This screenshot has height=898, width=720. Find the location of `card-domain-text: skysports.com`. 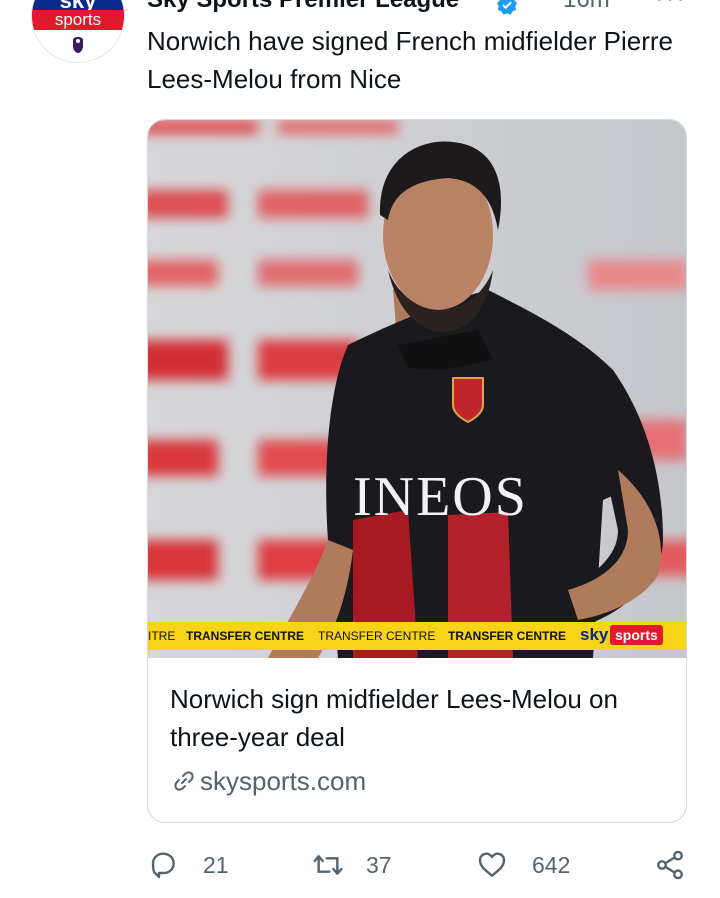

card-domain-text: skysports.com is located at coordinates (283, 781).